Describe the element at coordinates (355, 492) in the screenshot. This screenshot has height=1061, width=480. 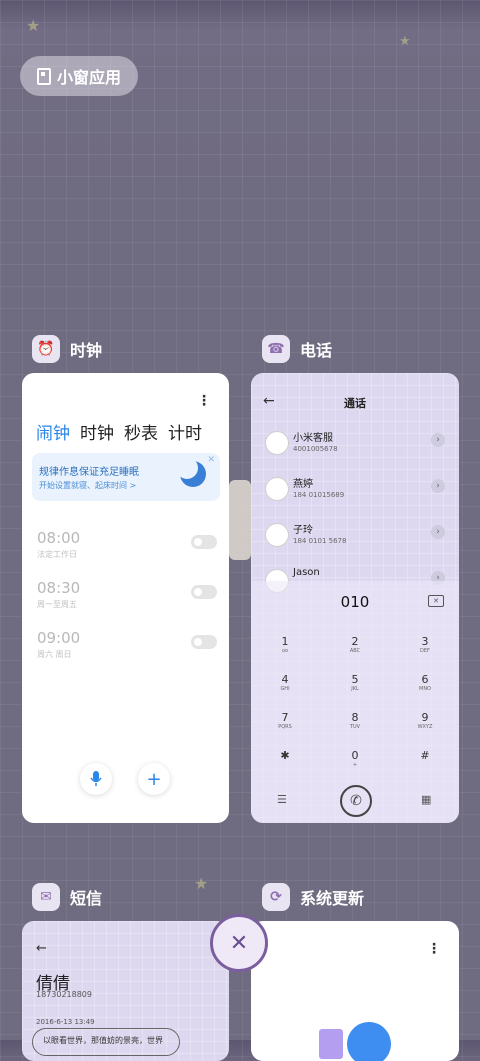
I see `contact-row: 燕婷 184 01015689 ›` at that location.